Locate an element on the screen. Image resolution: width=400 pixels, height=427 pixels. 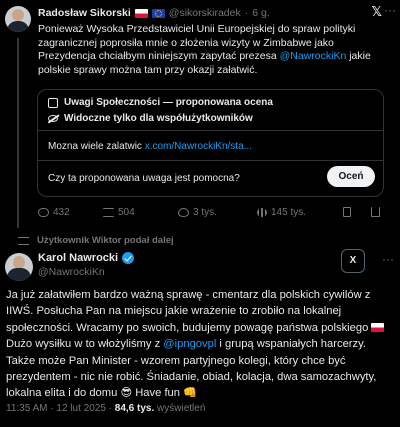
author-name: Karol Nawrocki is located at coordinates (78, 258).